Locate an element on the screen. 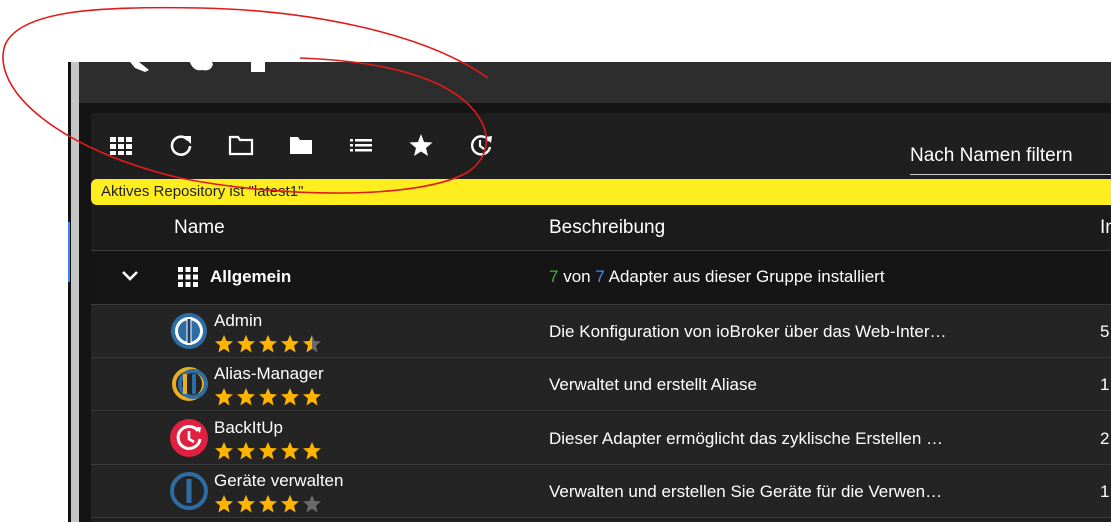  table-header: Name Beschreibung In is located at coordinates (601, 228).